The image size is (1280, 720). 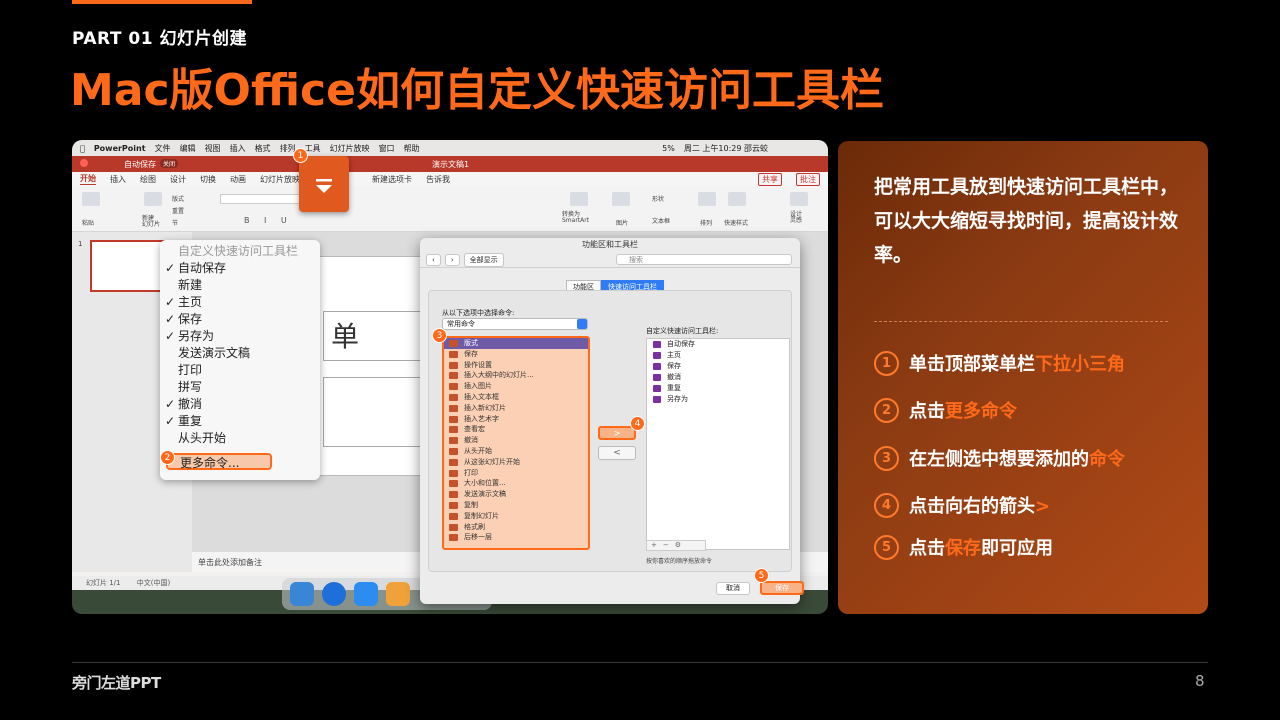 I want to click on menubar-app: PowerPoint, so click(x=120, y=148).